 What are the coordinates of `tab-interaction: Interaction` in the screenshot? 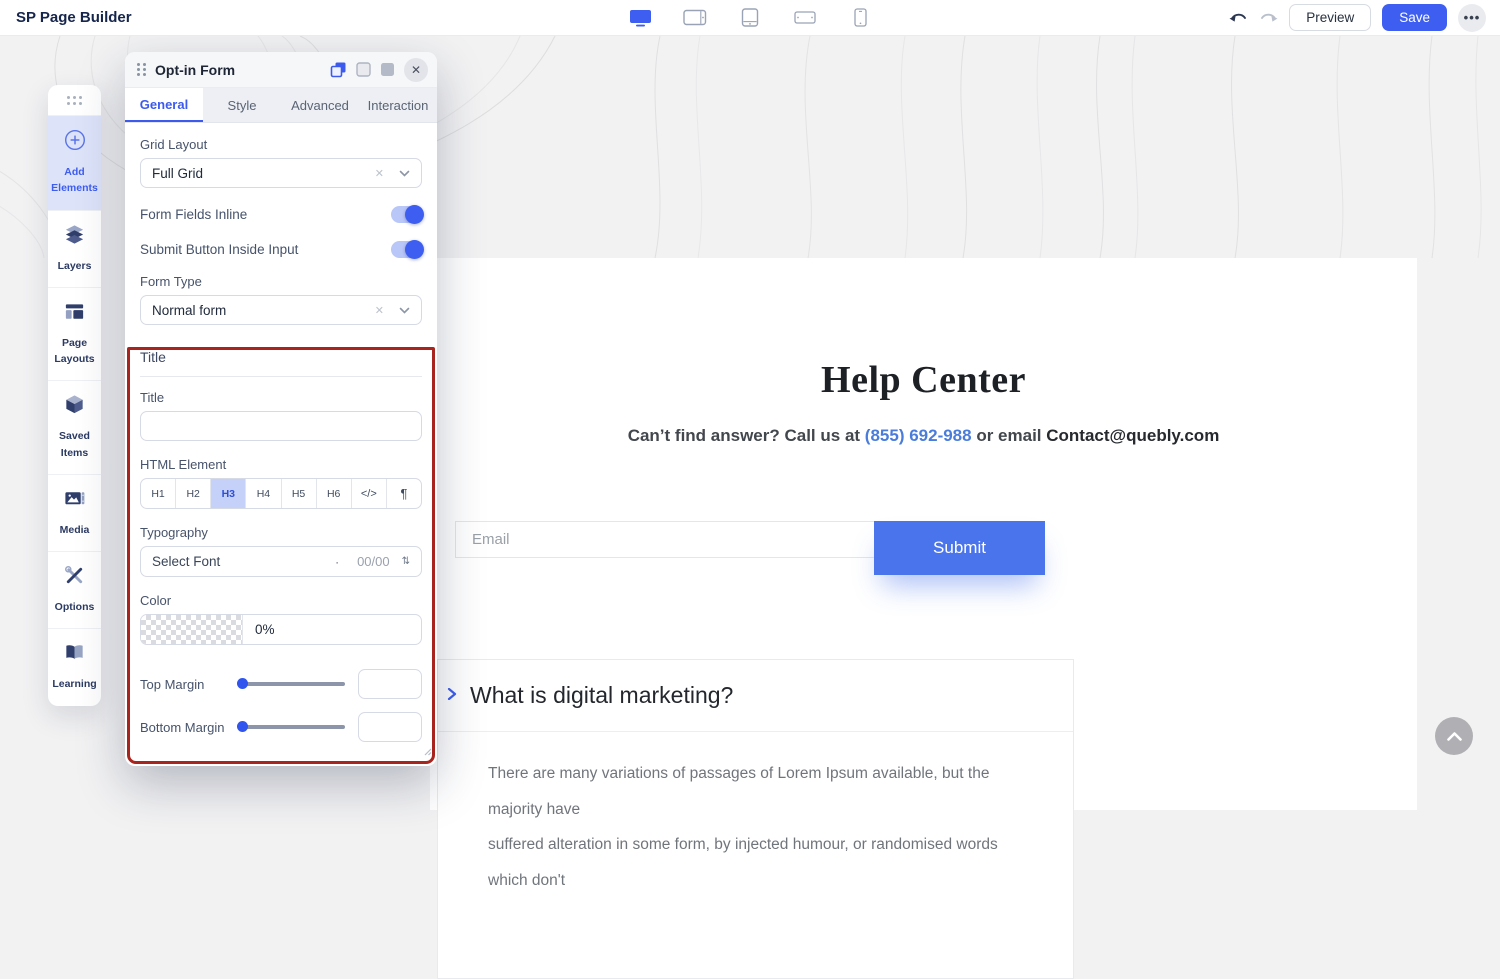 It's located at (398, 105).